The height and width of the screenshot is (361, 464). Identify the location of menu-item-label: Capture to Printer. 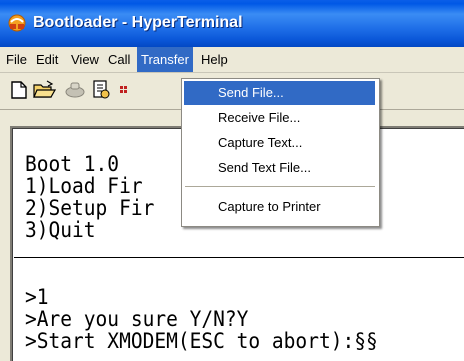
(269, 206).